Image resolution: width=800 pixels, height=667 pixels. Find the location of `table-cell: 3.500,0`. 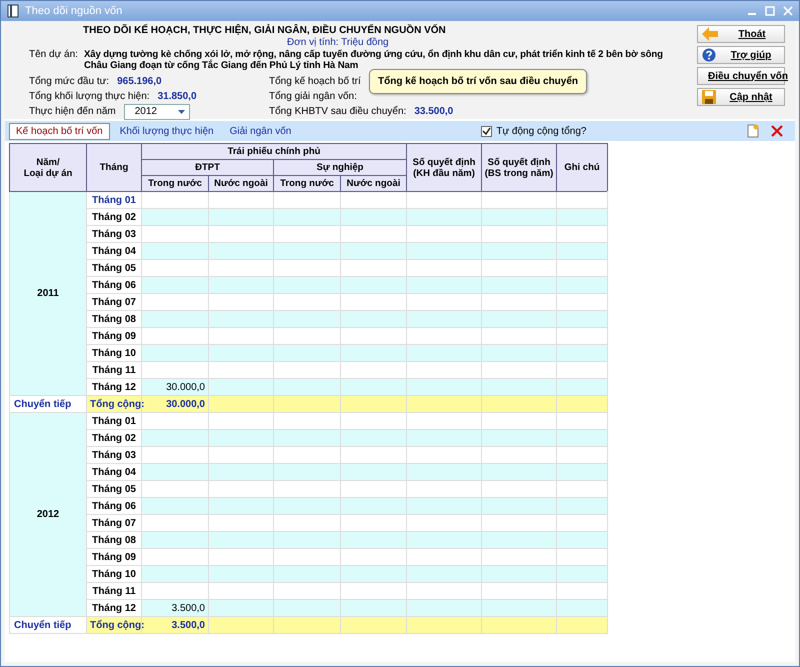

table-cell: 3.500,0 is located at coordinates (175, 608).